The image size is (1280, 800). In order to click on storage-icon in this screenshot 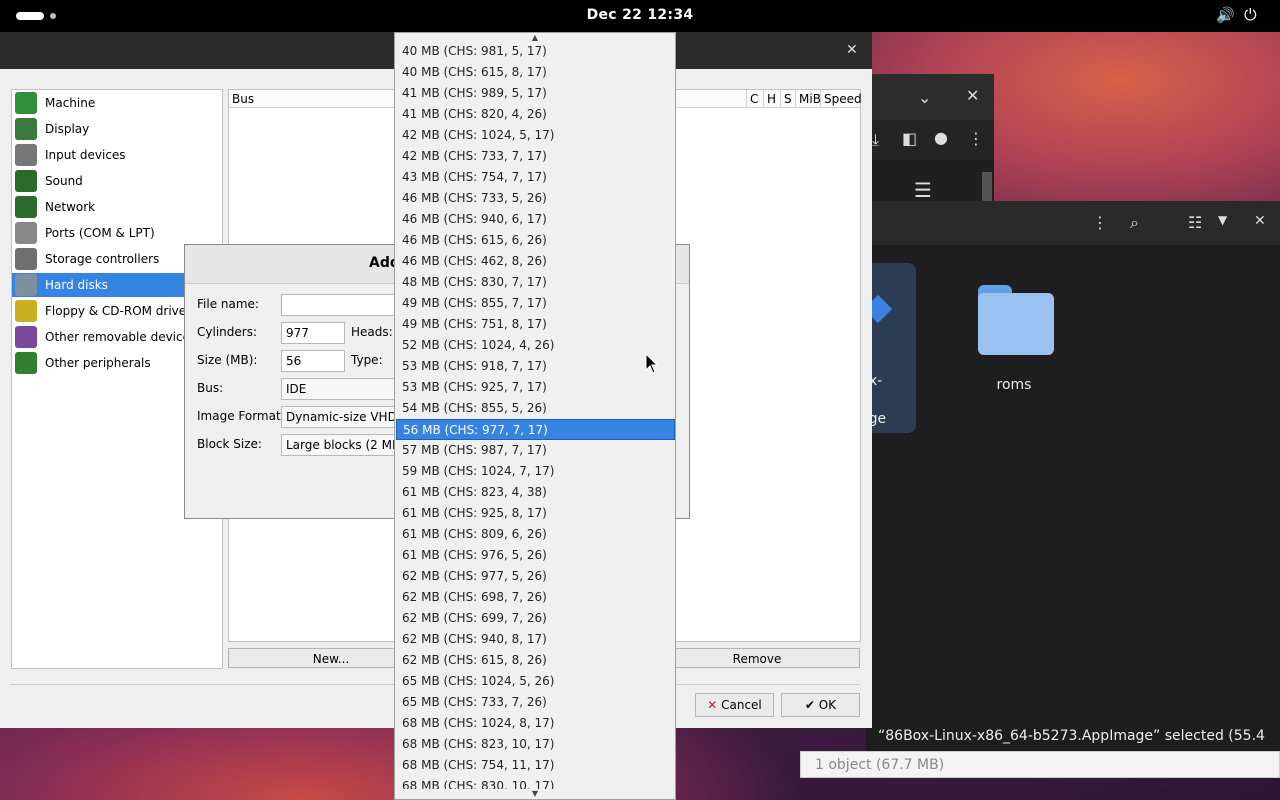, I will do `click(26, 259)`.